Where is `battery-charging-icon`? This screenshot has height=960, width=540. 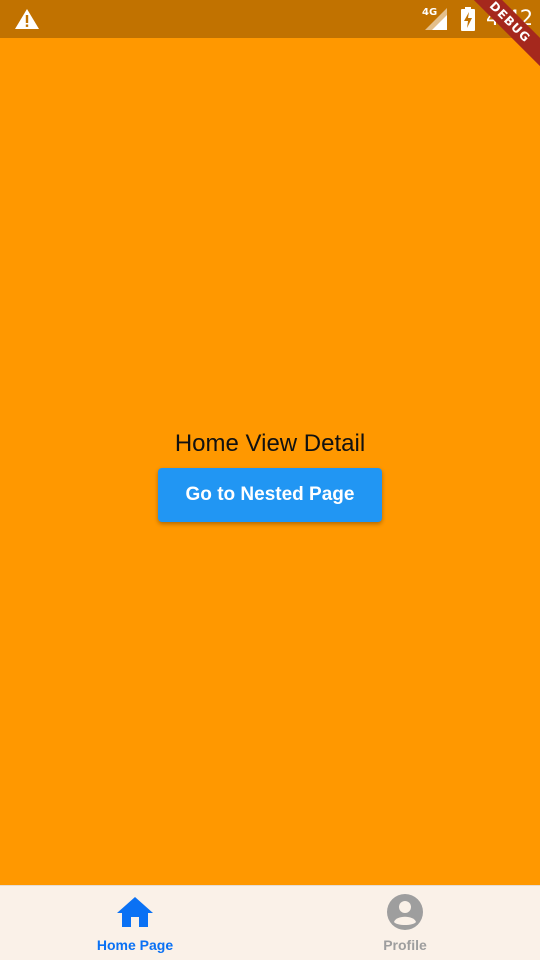 battery-charging-icon is located at coordinates (468, 19).